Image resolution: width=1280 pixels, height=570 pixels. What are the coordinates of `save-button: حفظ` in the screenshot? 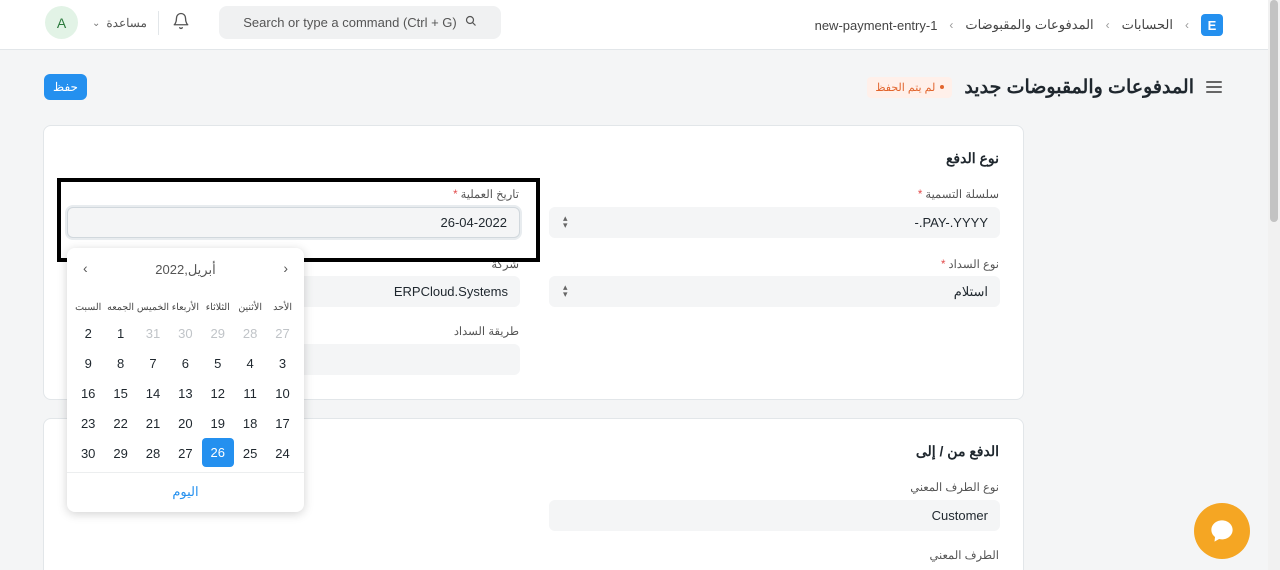 It's located at (65, 87).